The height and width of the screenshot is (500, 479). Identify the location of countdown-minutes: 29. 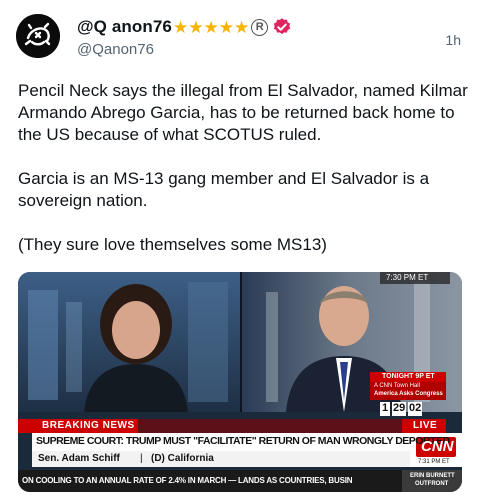
(399, 408).